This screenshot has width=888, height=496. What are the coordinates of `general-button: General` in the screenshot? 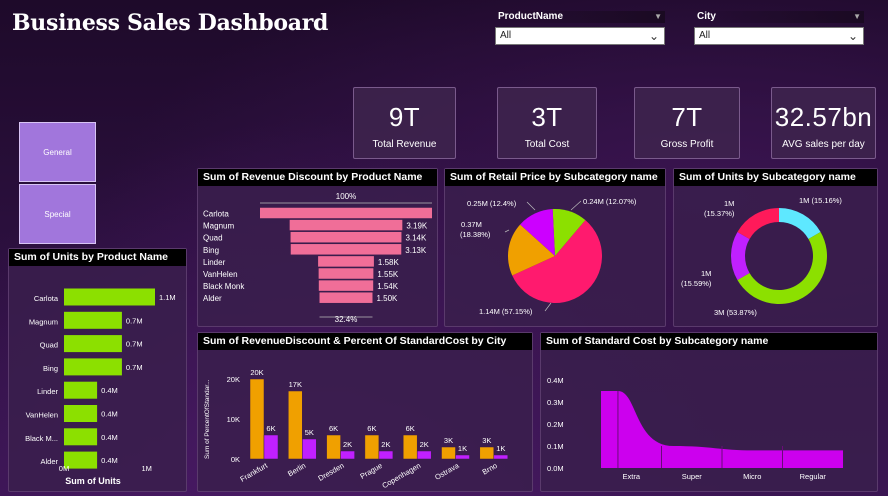 It's located at (57, 152).